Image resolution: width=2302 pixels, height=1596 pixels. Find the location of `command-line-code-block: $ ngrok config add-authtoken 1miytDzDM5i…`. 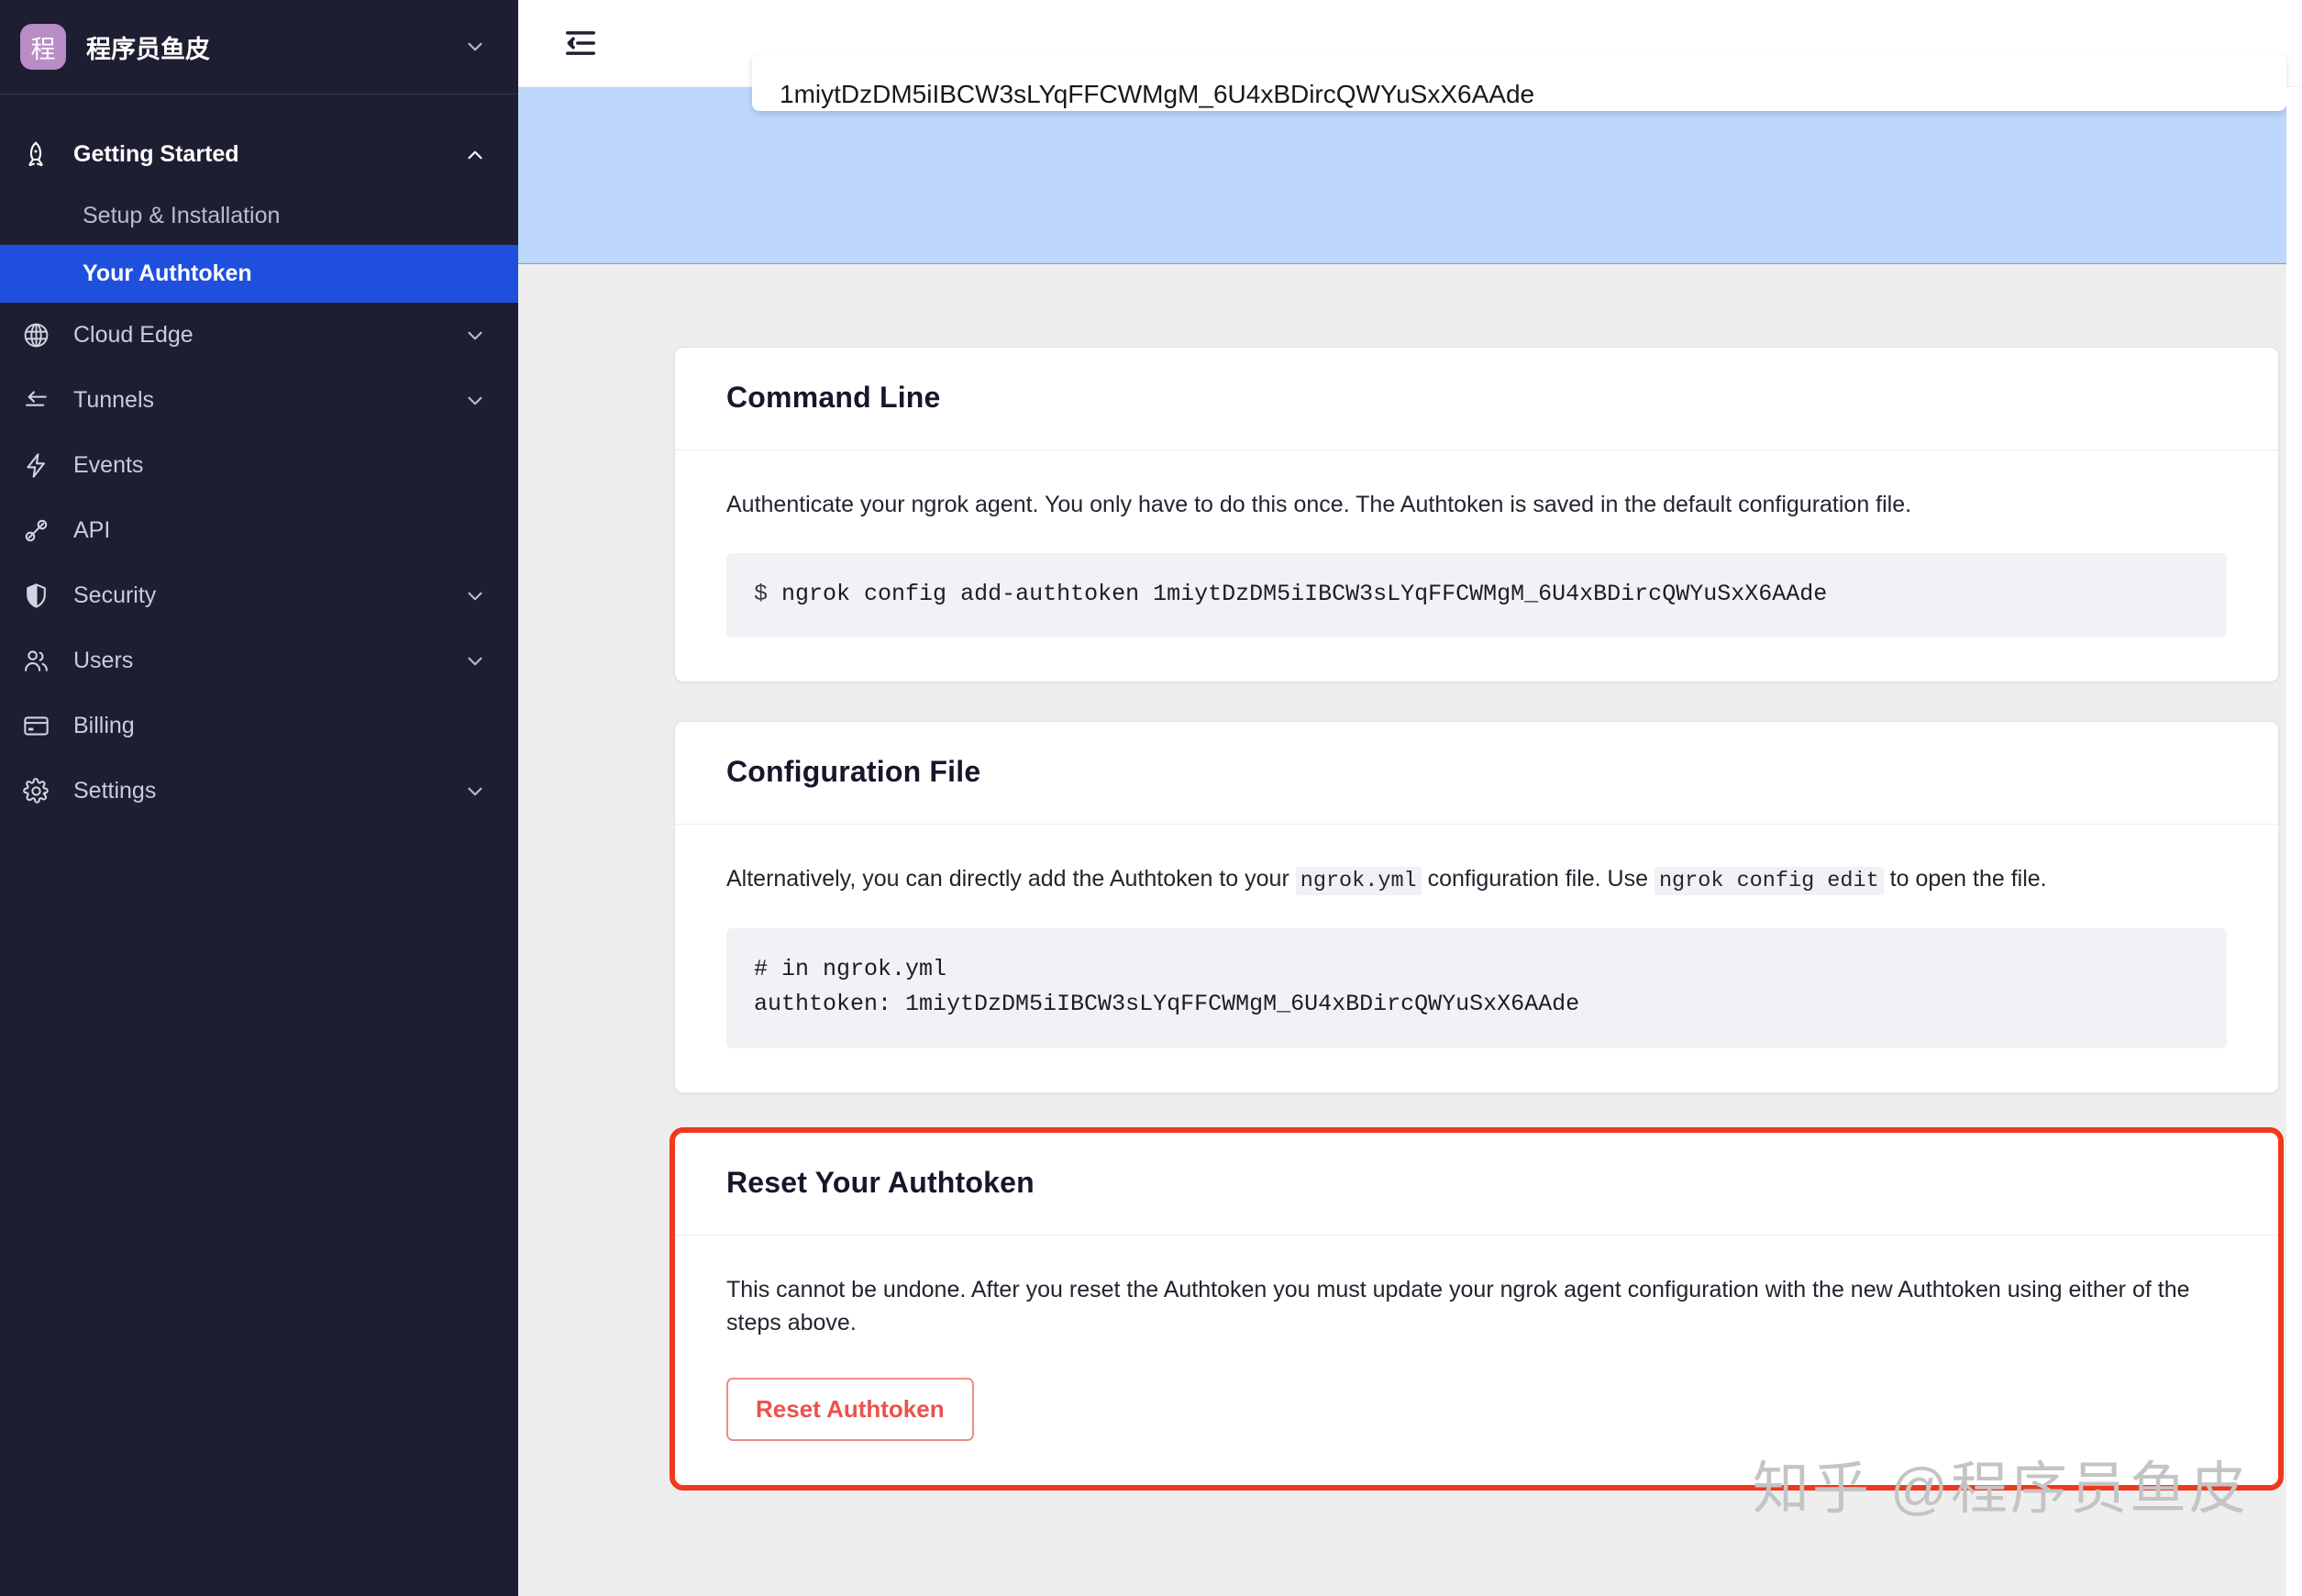

command-line-code-block: $ ngrok config add-authtoken 1miytDzDM5i… is located at coordinates (1476, 595).